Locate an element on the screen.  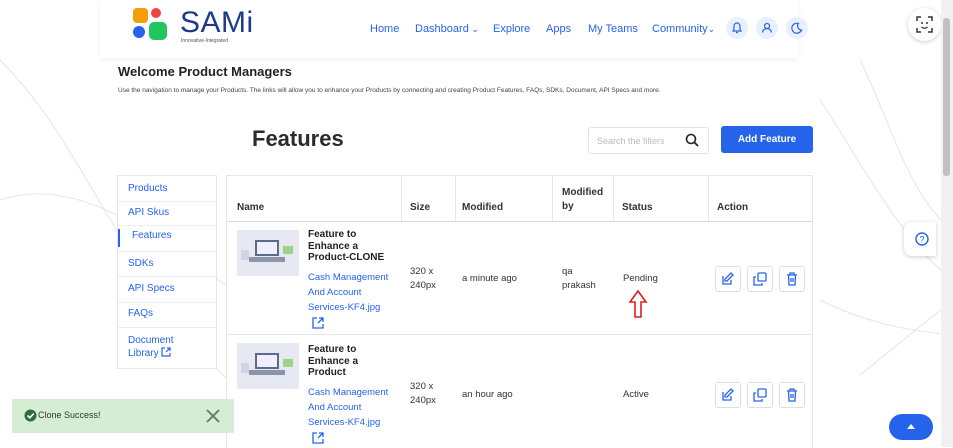
sidebar-item-document-library: Document Library is located at coordinates (153, 347).